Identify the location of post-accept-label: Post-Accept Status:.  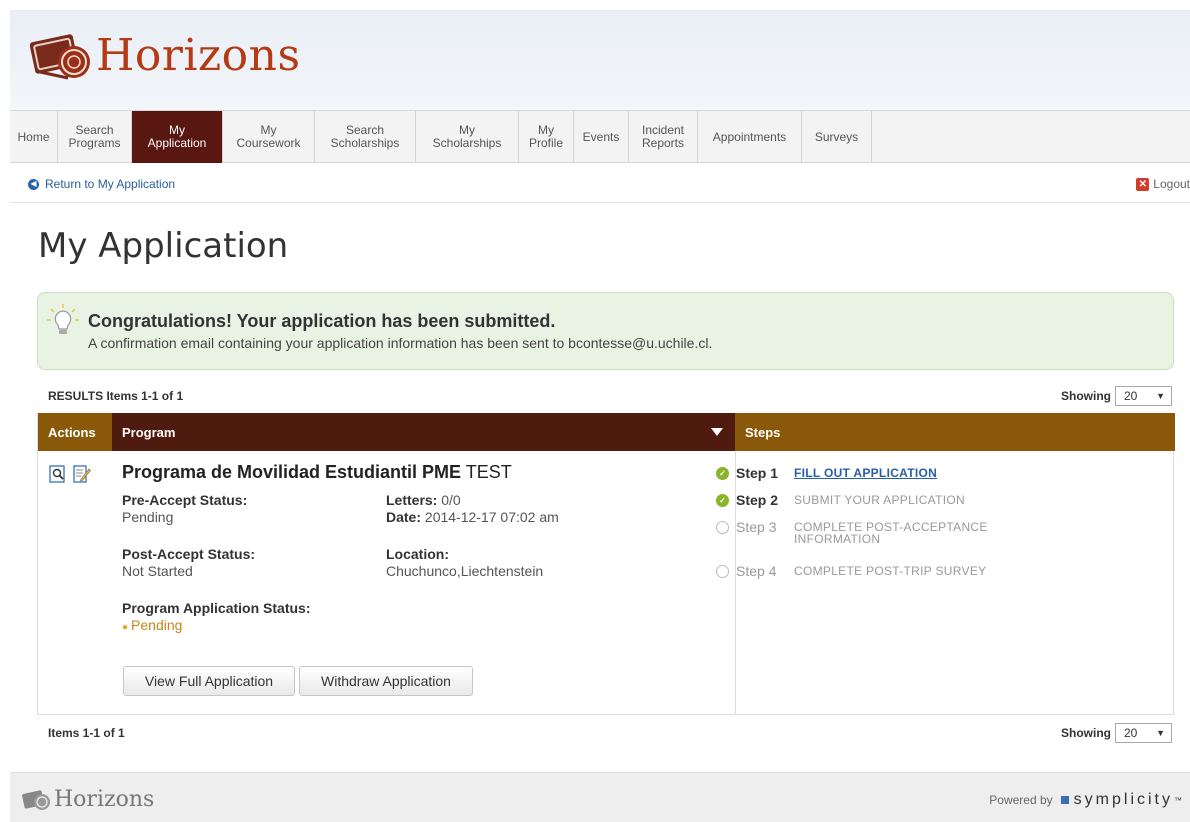
(189, 554).